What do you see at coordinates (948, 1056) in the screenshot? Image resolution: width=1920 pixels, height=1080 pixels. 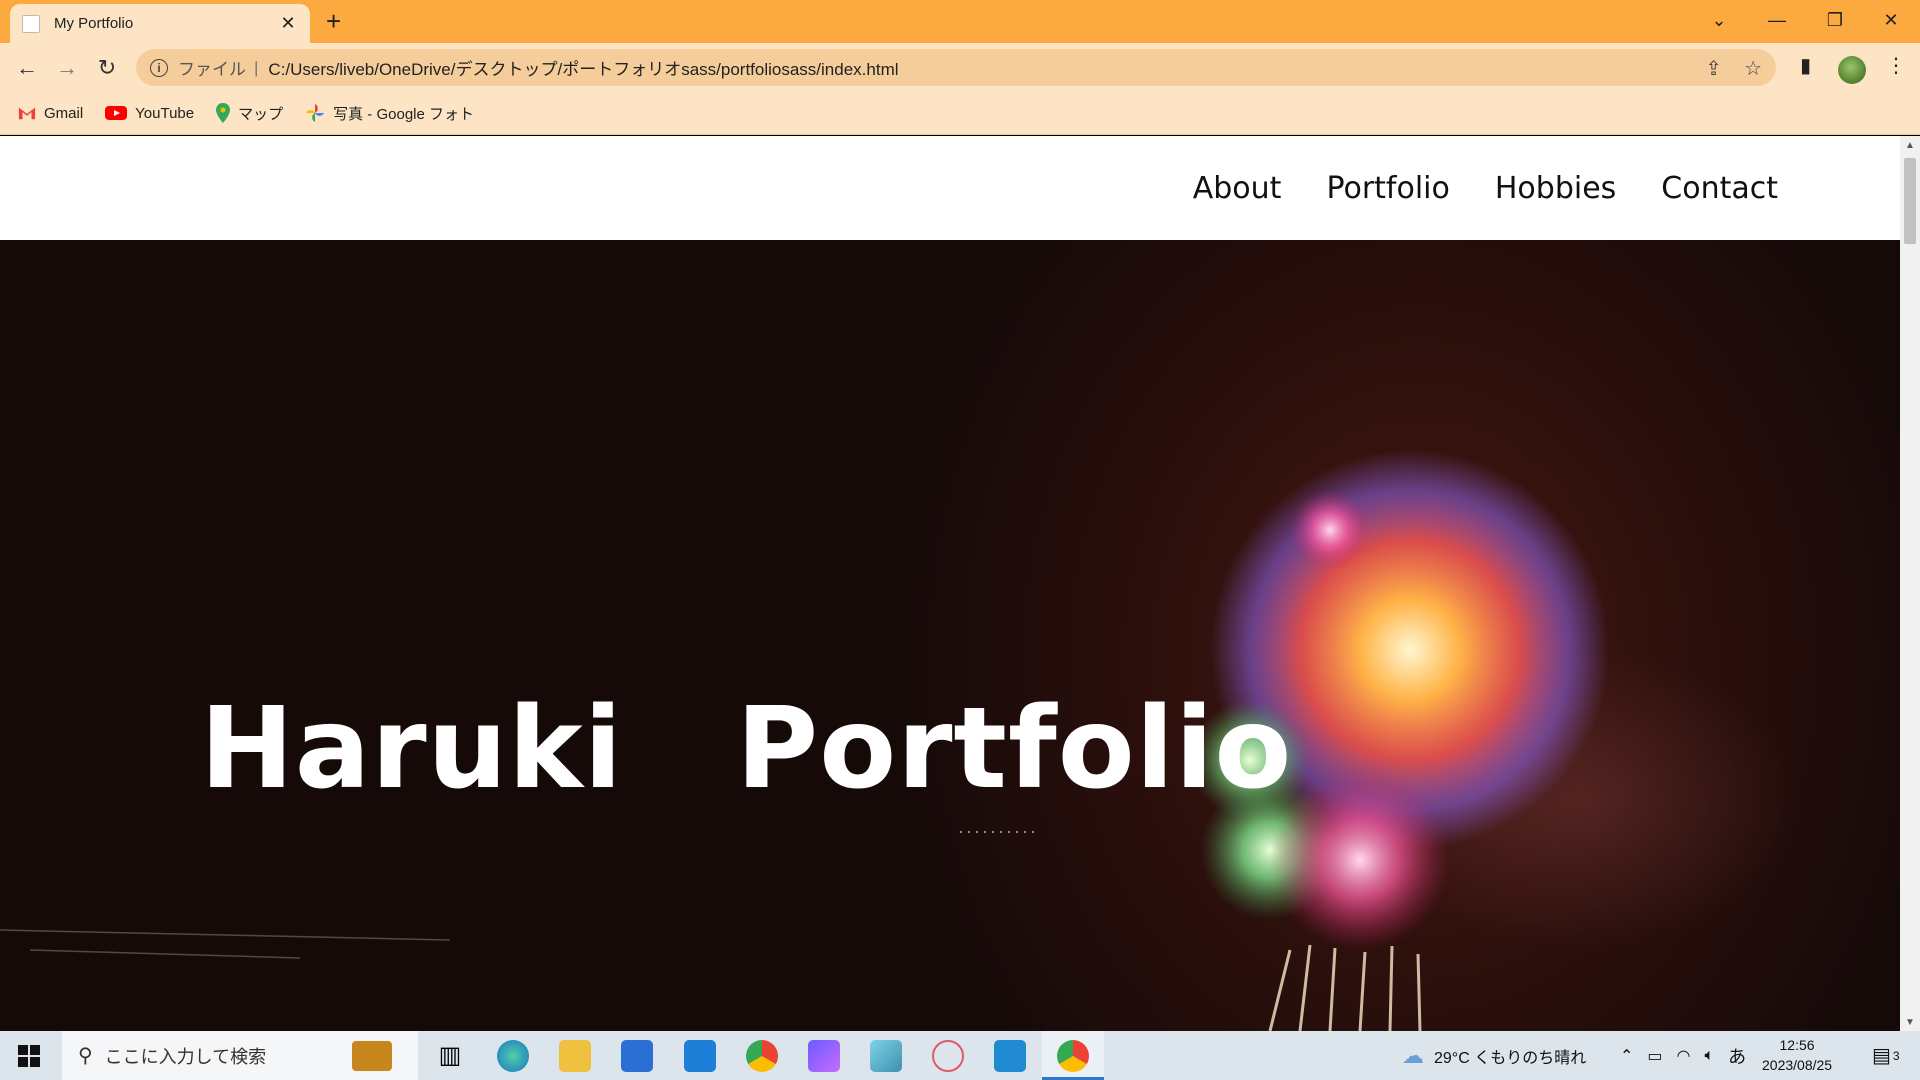 I see `snipping-tool-icon` at bounding box center [948, 1056].